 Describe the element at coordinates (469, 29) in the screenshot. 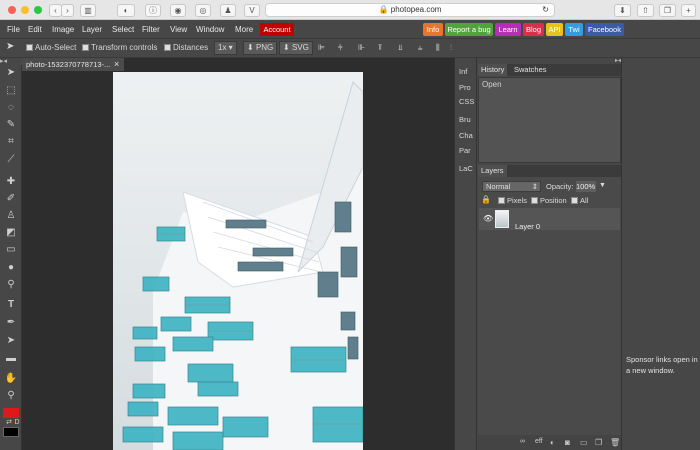

I see `report-bug-link: Report a bug` at that location.